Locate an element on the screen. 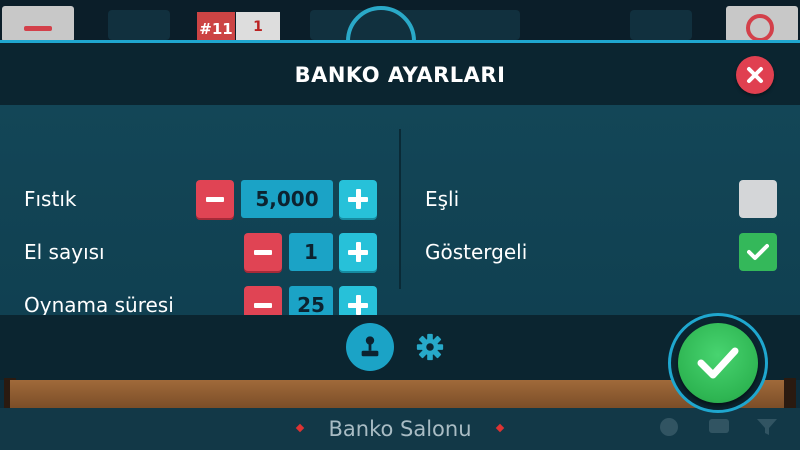 Image resolution: width=800 pixels, height=450 pixels. tab-game-settings is located at coordinates (370, 347).